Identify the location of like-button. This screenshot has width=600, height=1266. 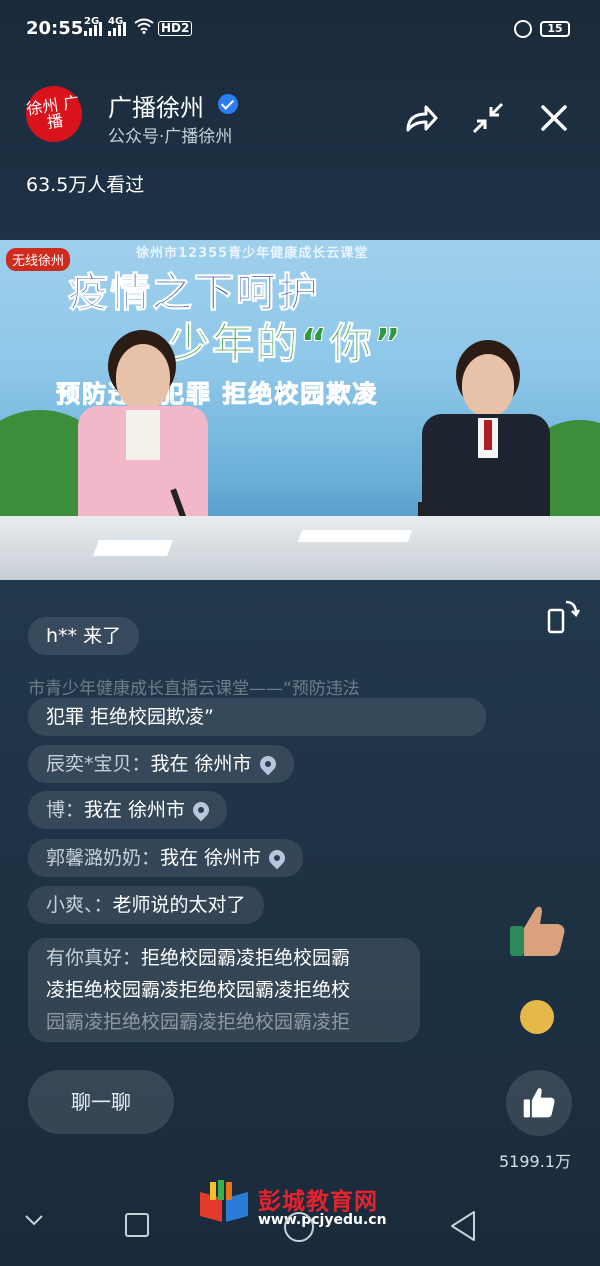
(539, 1103).